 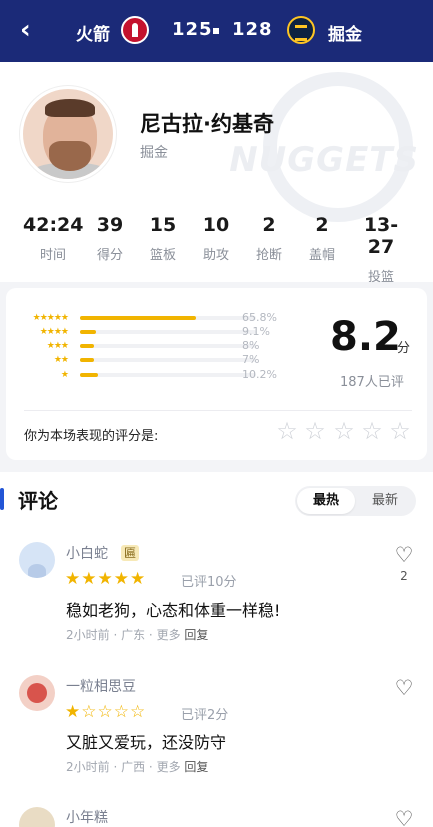 What do you see at coordinates (154, 153) in the screenshot?
I see `player-team: 掘金` at bounding box center [154, 153].